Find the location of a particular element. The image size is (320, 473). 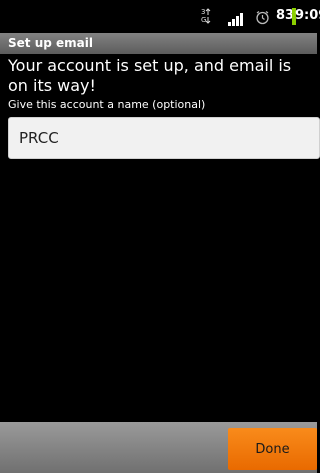

clock-time: 9:09 is located at coordinates (307, 15).